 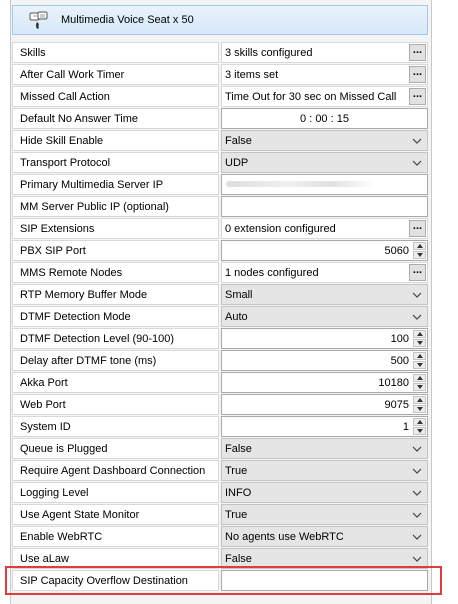 What do you see at coordinates (220, 339) in the screenshot?
I see `property-row: DTMF Detection Level (90-100) 100` at bounding box center [220, 339].